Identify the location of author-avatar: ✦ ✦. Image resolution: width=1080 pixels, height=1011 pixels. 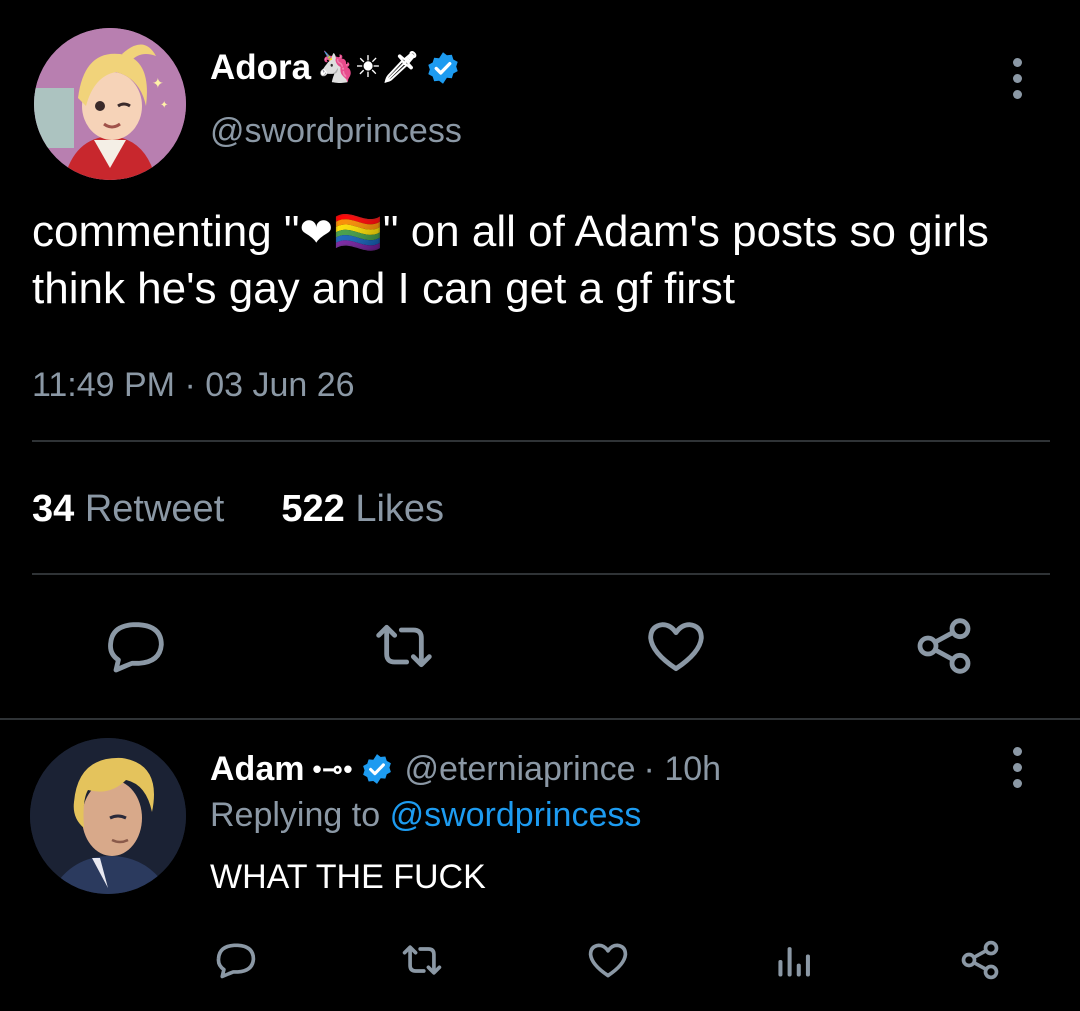
(110, 104).